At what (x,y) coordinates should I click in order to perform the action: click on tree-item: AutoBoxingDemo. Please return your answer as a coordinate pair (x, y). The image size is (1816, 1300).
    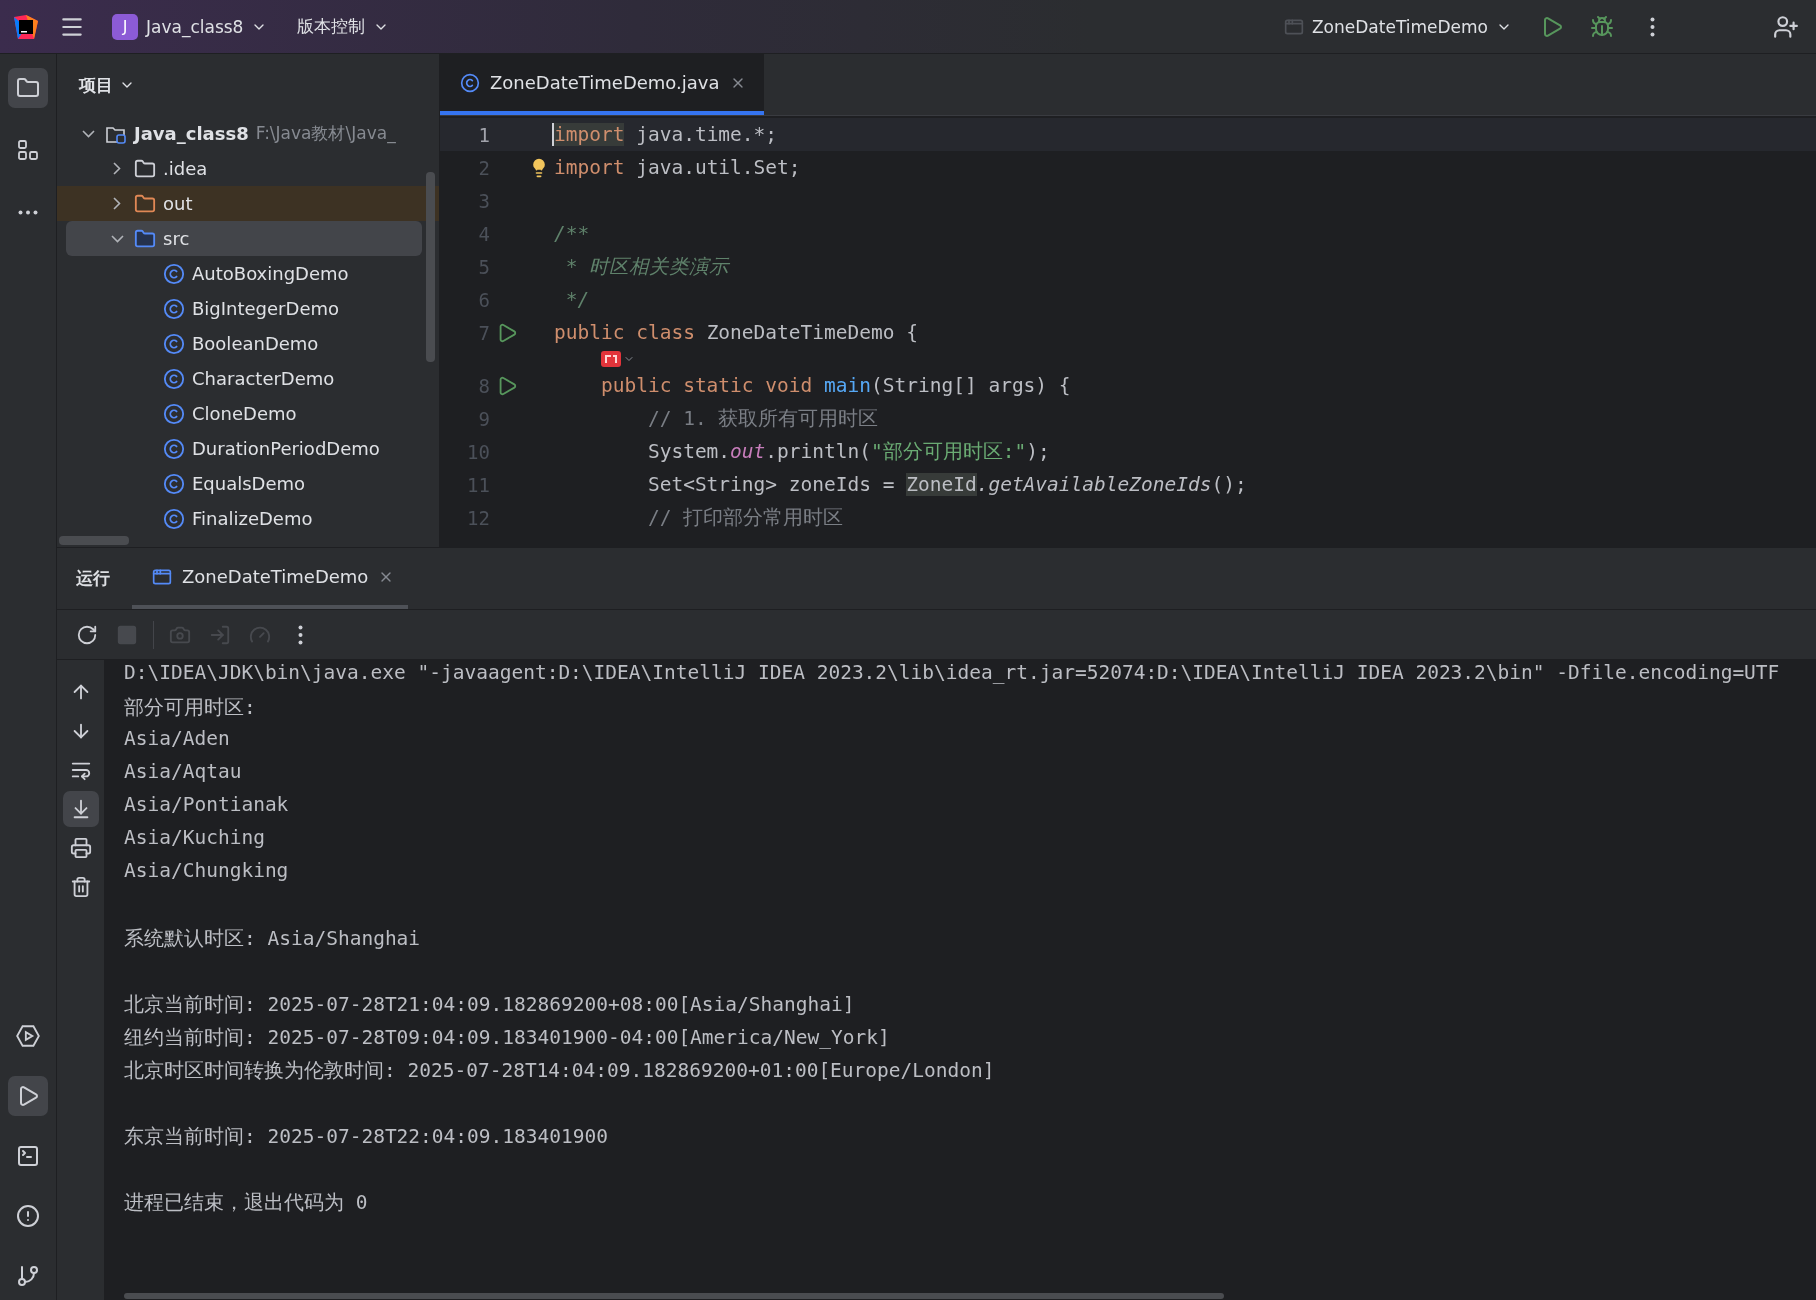
    Looking at the image, I should click on (248, 273).